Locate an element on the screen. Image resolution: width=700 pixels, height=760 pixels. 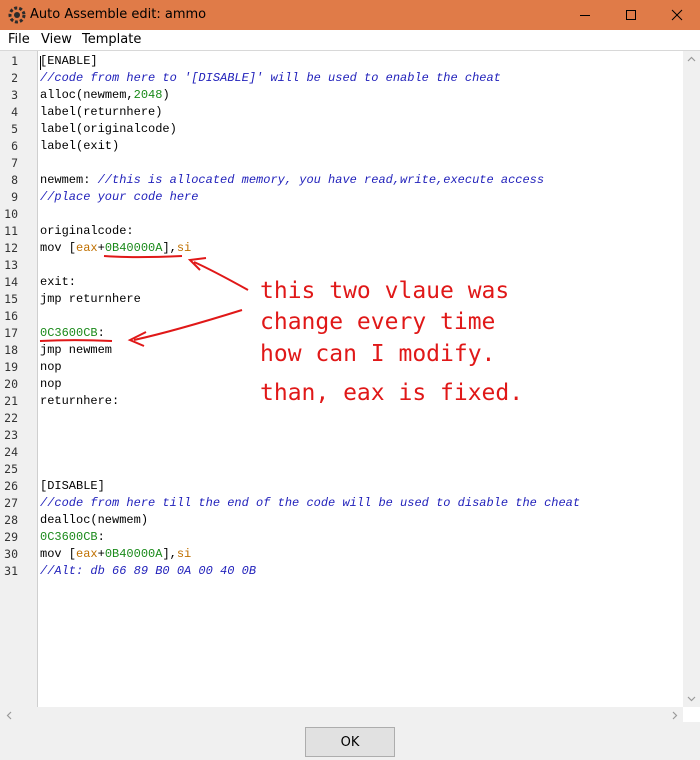
line-number: 10 is located at coordinates (11, 214).